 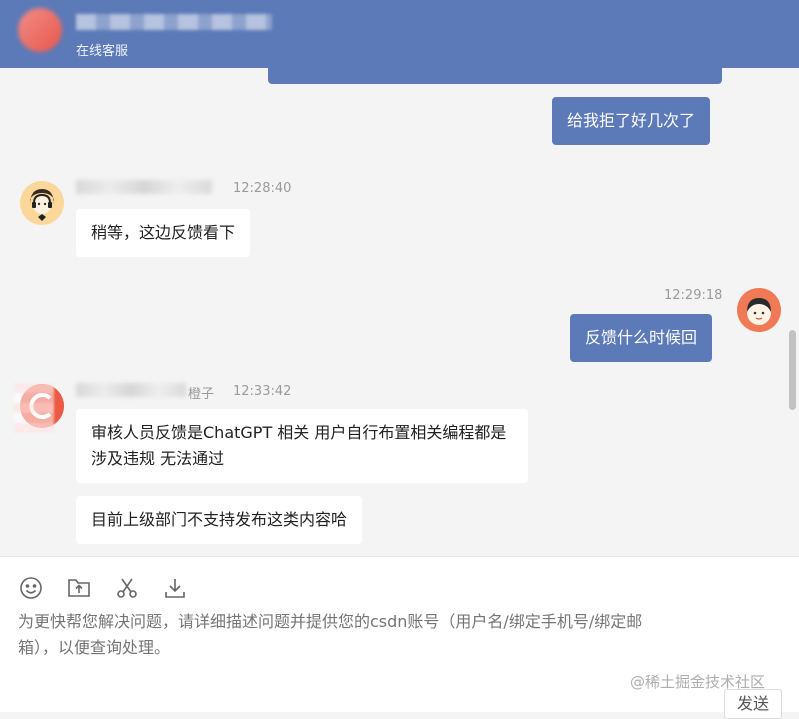 What do you see at coordinates (759, 310) in the screenshot?
I see `user-avatar` at bounding box center [759, 310].